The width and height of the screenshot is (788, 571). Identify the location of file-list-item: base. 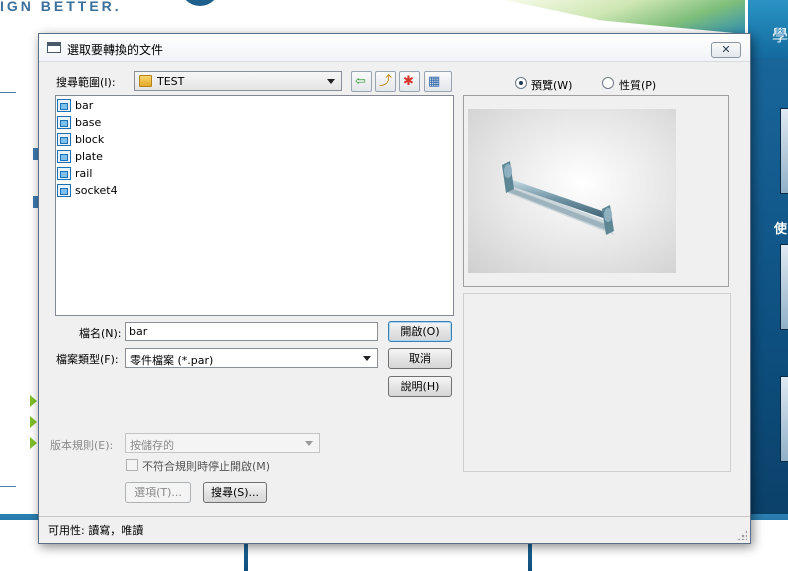
(112, 123).